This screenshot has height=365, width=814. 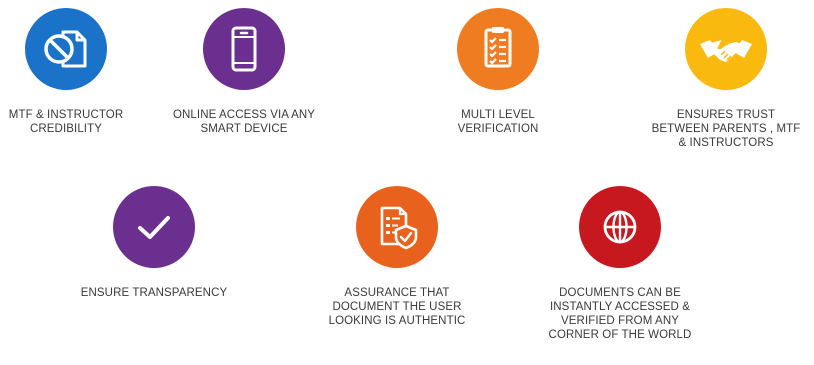 I want to click on verification-badge, so click(x=498, y=49).